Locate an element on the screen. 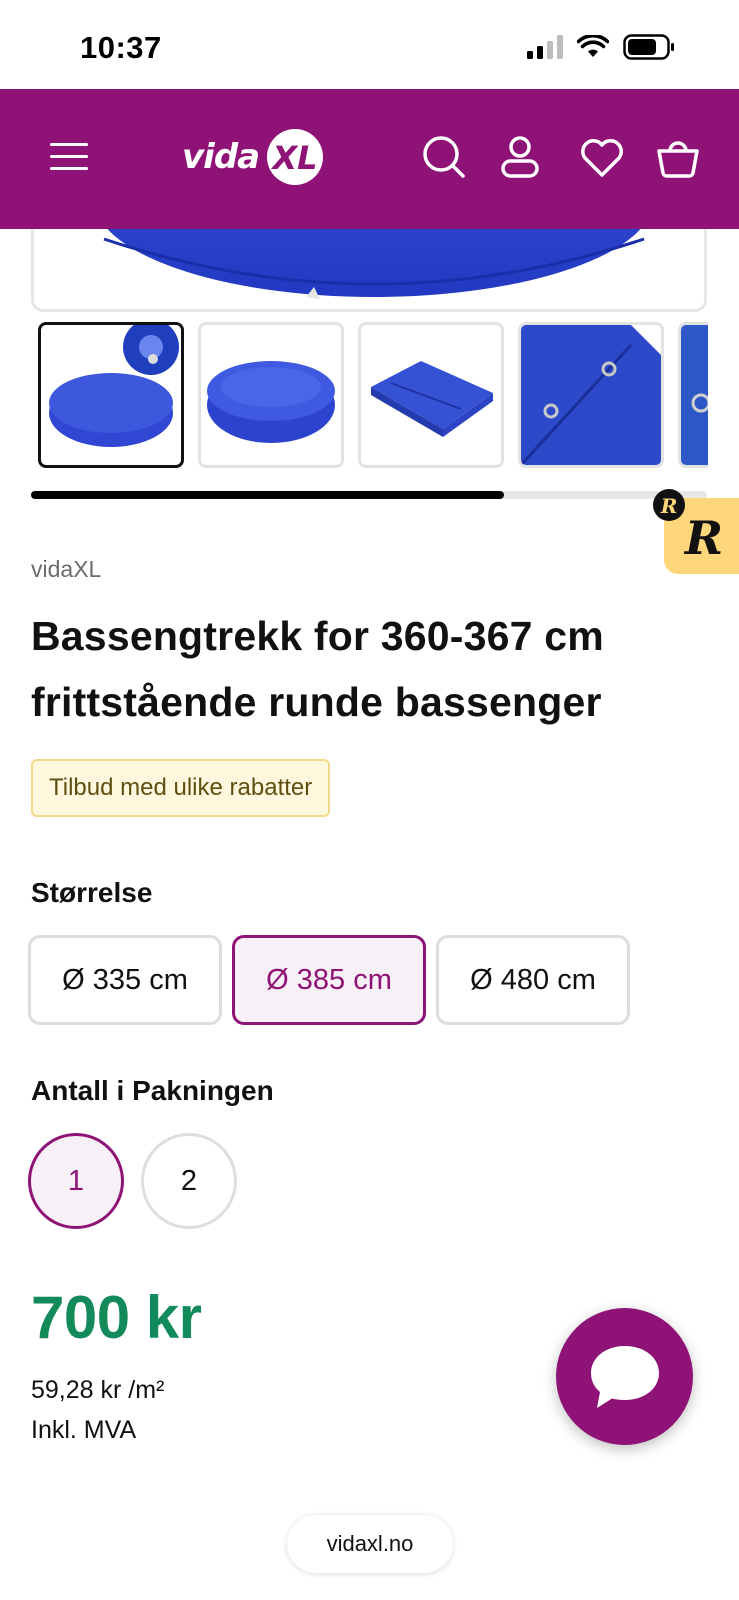 The image size is (739, 1600). vat-note: Inkl. MVA is located at coordinates (84, 1430).